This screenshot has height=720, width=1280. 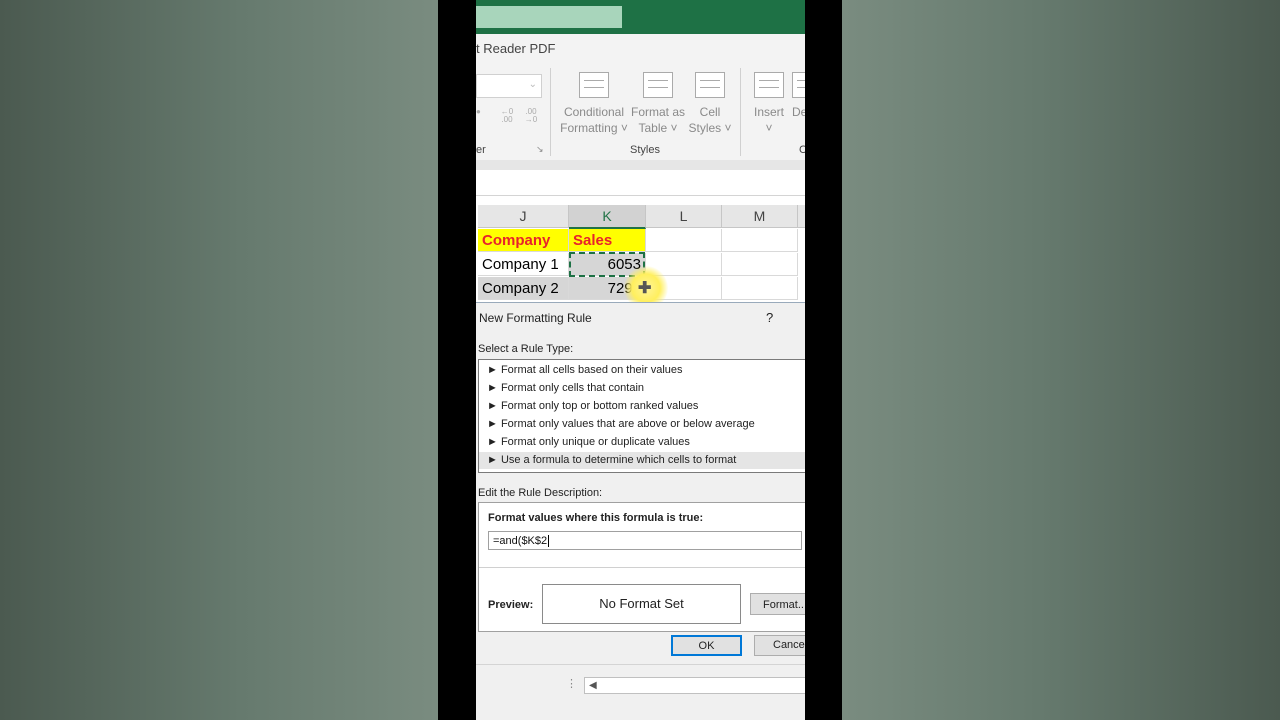 What do you see at coordinates (645, 150) in the screenshot?
I see `styles-group-label: Styles` at bounding box center [645, 150].